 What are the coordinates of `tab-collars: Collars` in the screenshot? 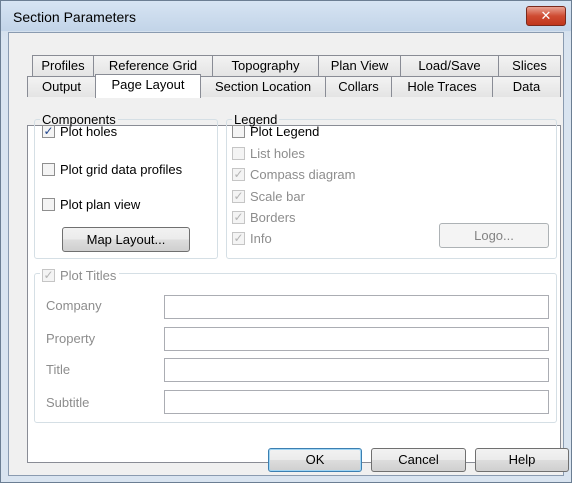 It's located at (358, 86).